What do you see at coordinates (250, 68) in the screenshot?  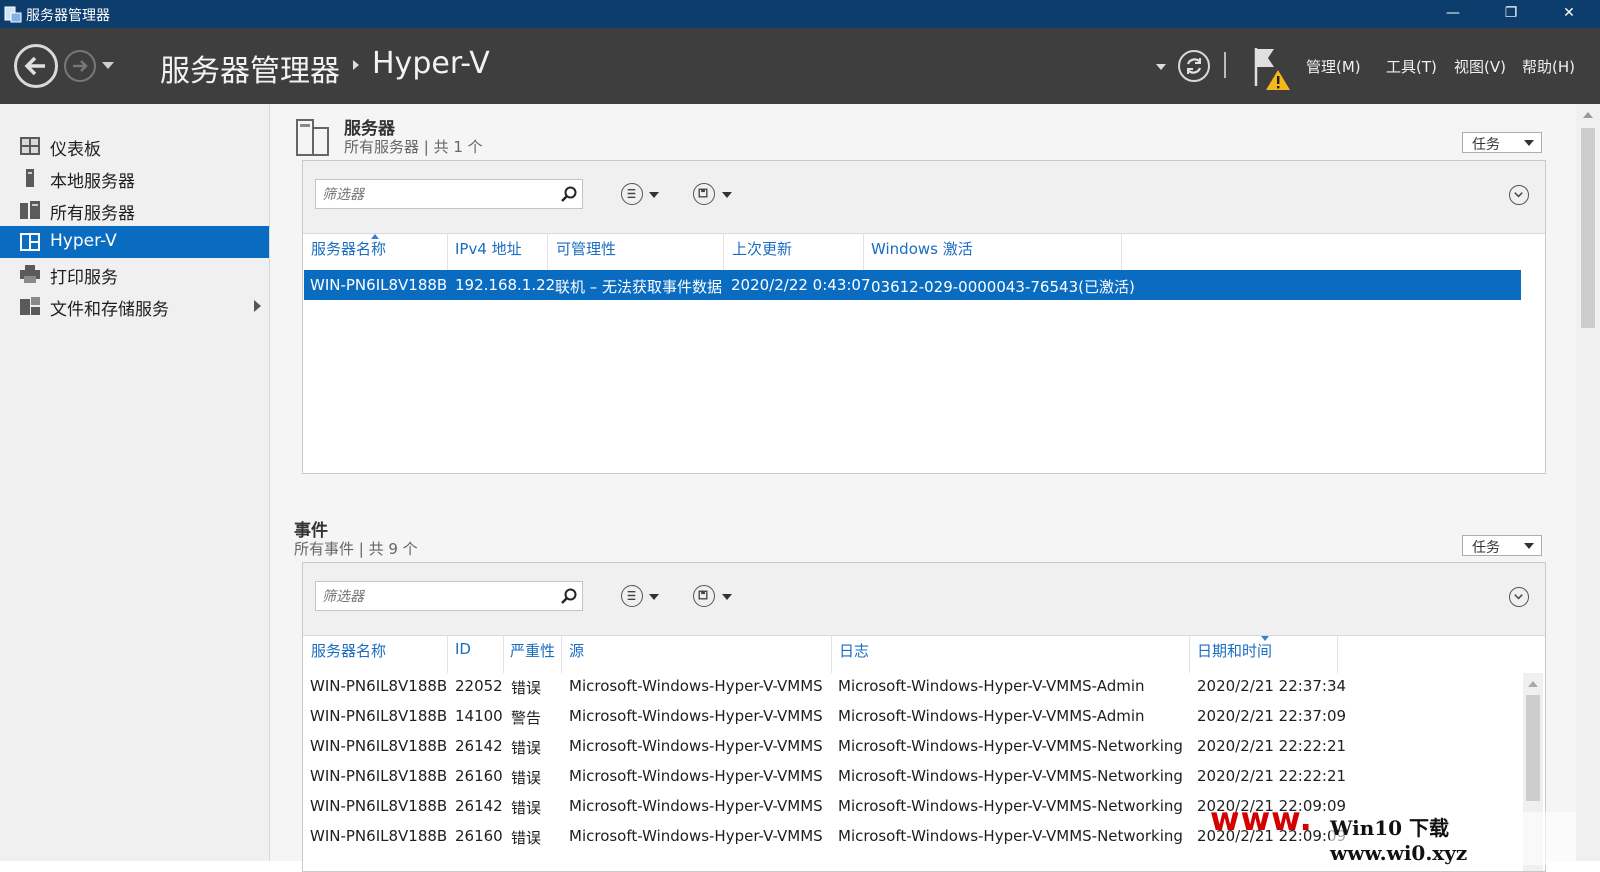 I see `breadcrumb-root: 服务器管理器` at bounding box center [250, 68].